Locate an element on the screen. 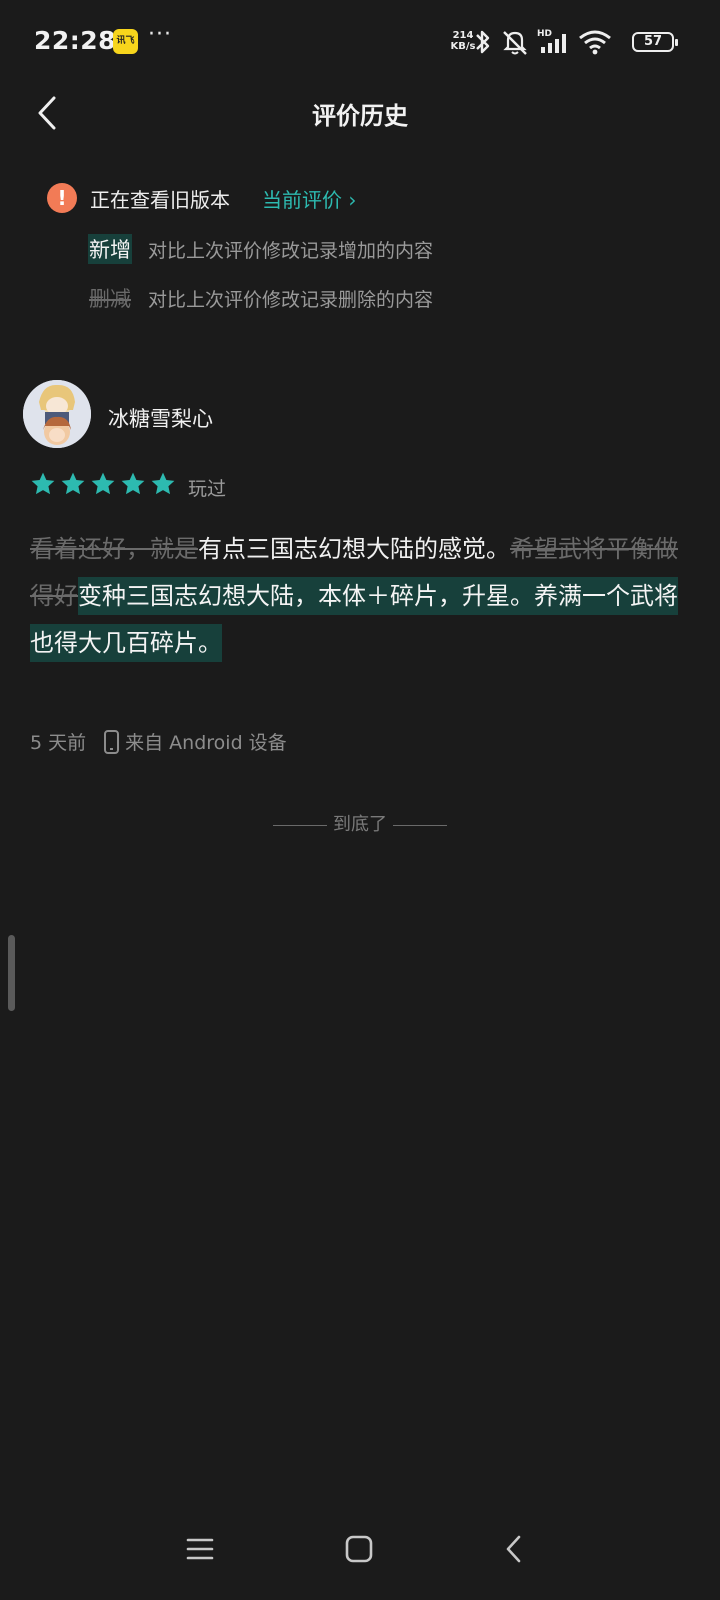 Image resolution: width=720 pixels, height=1600 pixels. old-version-notice: 正在查看旧版本 is located at coordinates (160, 200).